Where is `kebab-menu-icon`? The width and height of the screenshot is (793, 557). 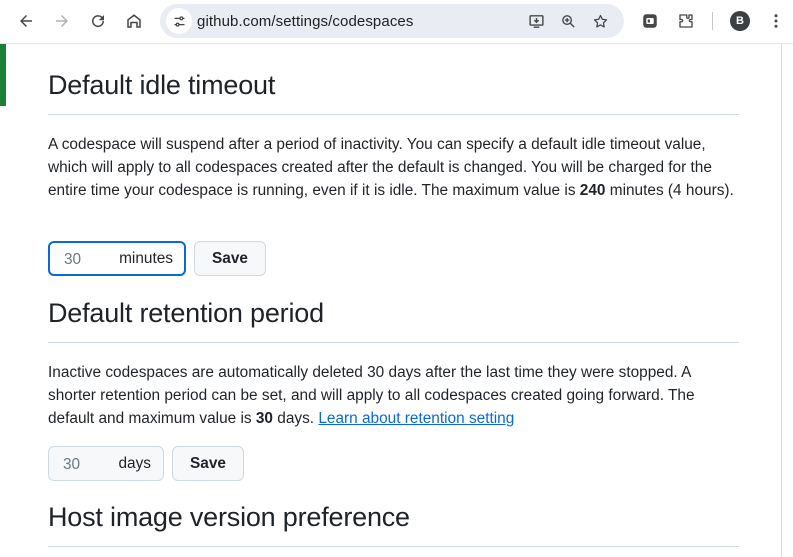
kebab-menu-icon is located at coordinates (776, 21).